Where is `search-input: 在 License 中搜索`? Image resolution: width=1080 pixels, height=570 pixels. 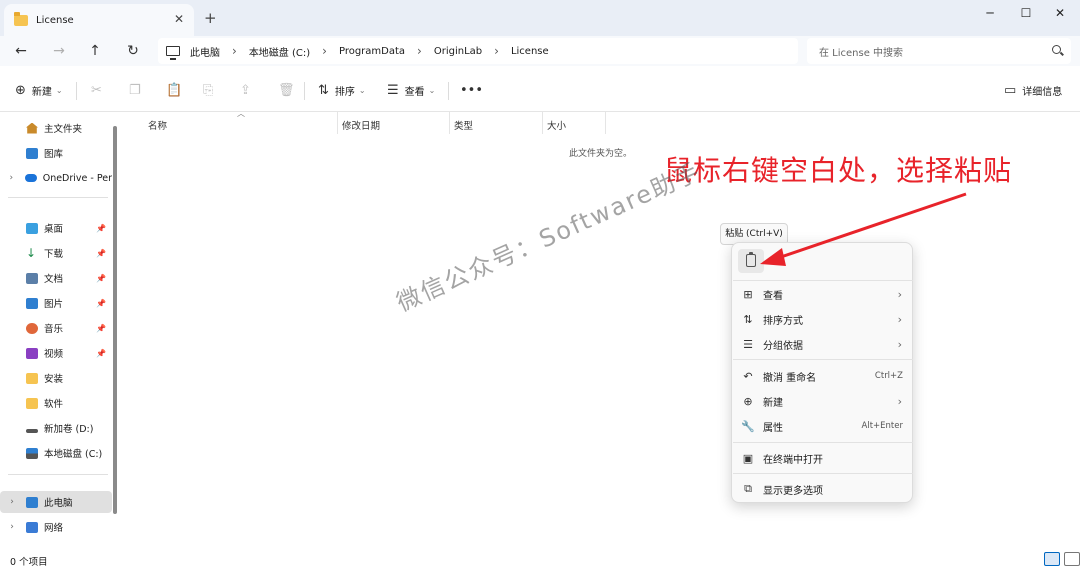 search-input: 在 License 中搜索 is located at coordinates (939, 51).